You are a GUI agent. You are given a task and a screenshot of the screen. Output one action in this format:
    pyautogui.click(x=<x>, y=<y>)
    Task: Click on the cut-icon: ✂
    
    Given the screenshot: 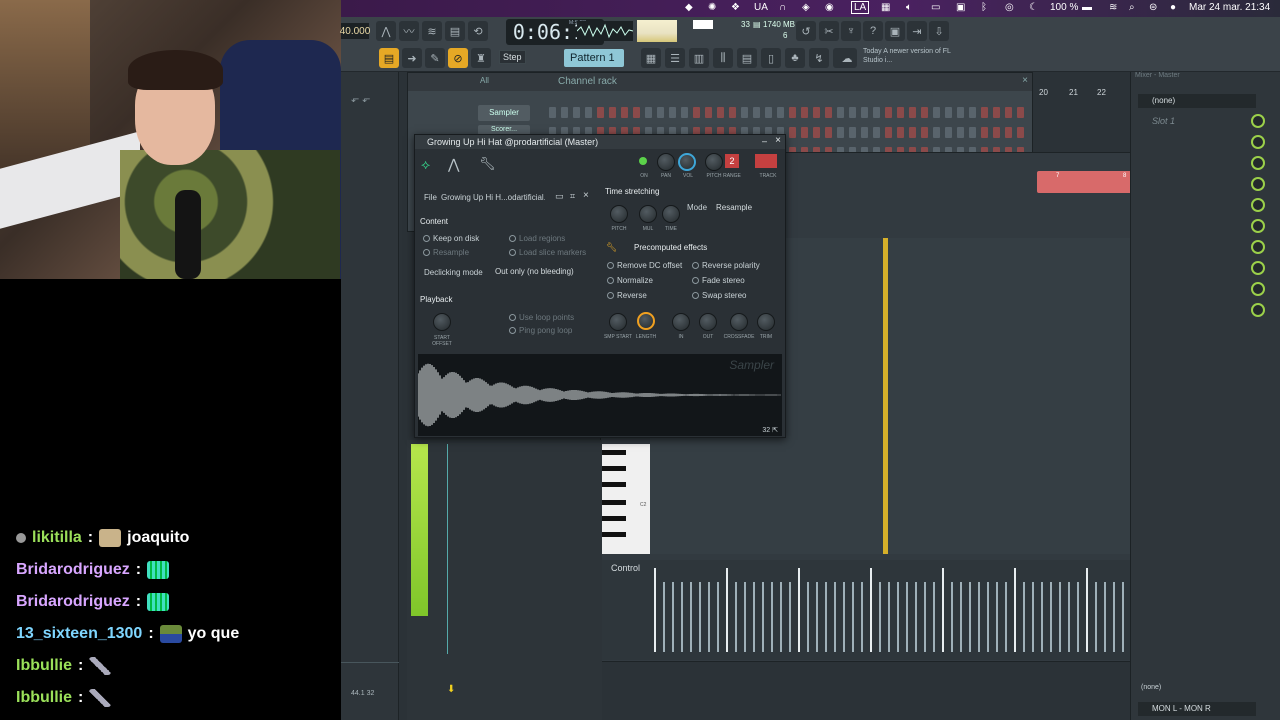 What is the action you would take?
    pyautogui.click(x=829, y=31)
    